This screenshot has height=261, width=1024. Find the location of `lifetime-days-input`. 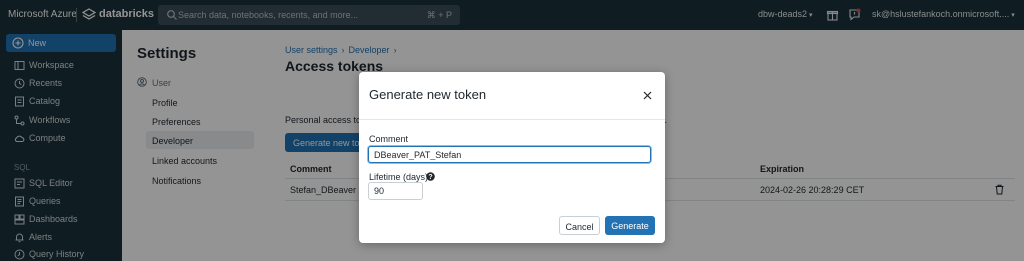

lifetime-days-input is located at coordinates (395, 191).